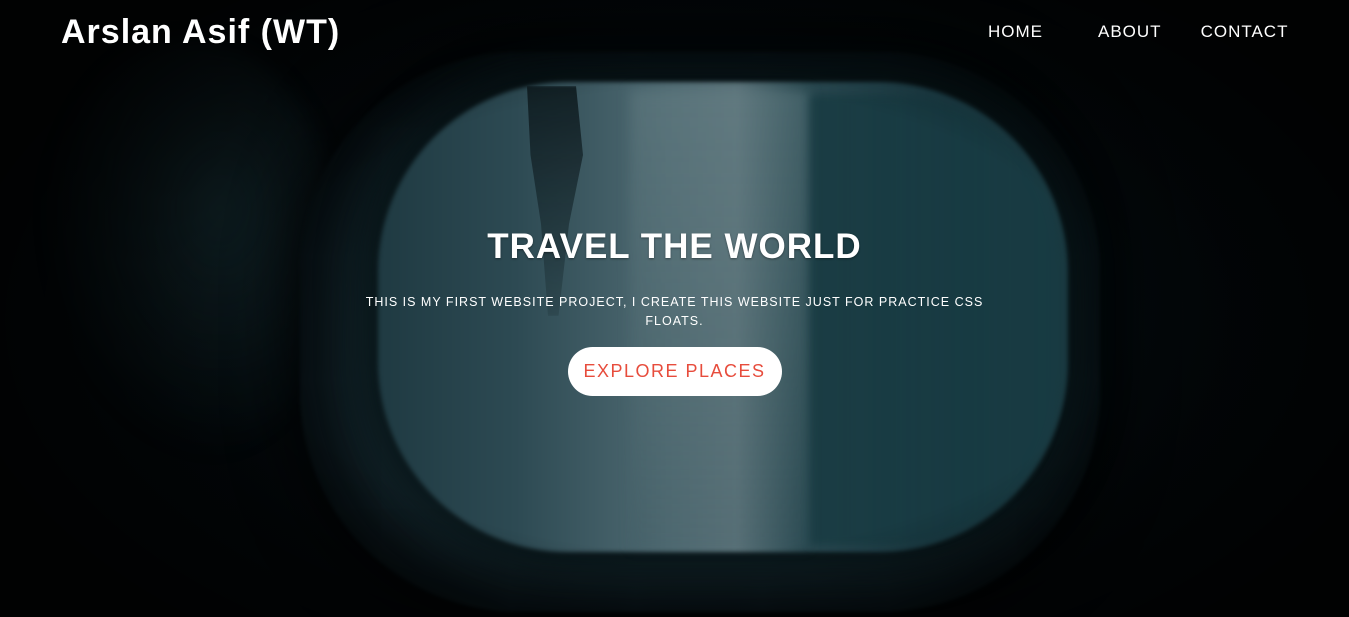 The height and width of the screenshot is (617, 1349). What do you see at coordinates (674, 371) in the screenshot?
I see `explore-places-button: EXPLORE PLACES` at bounding box center [674, 371].